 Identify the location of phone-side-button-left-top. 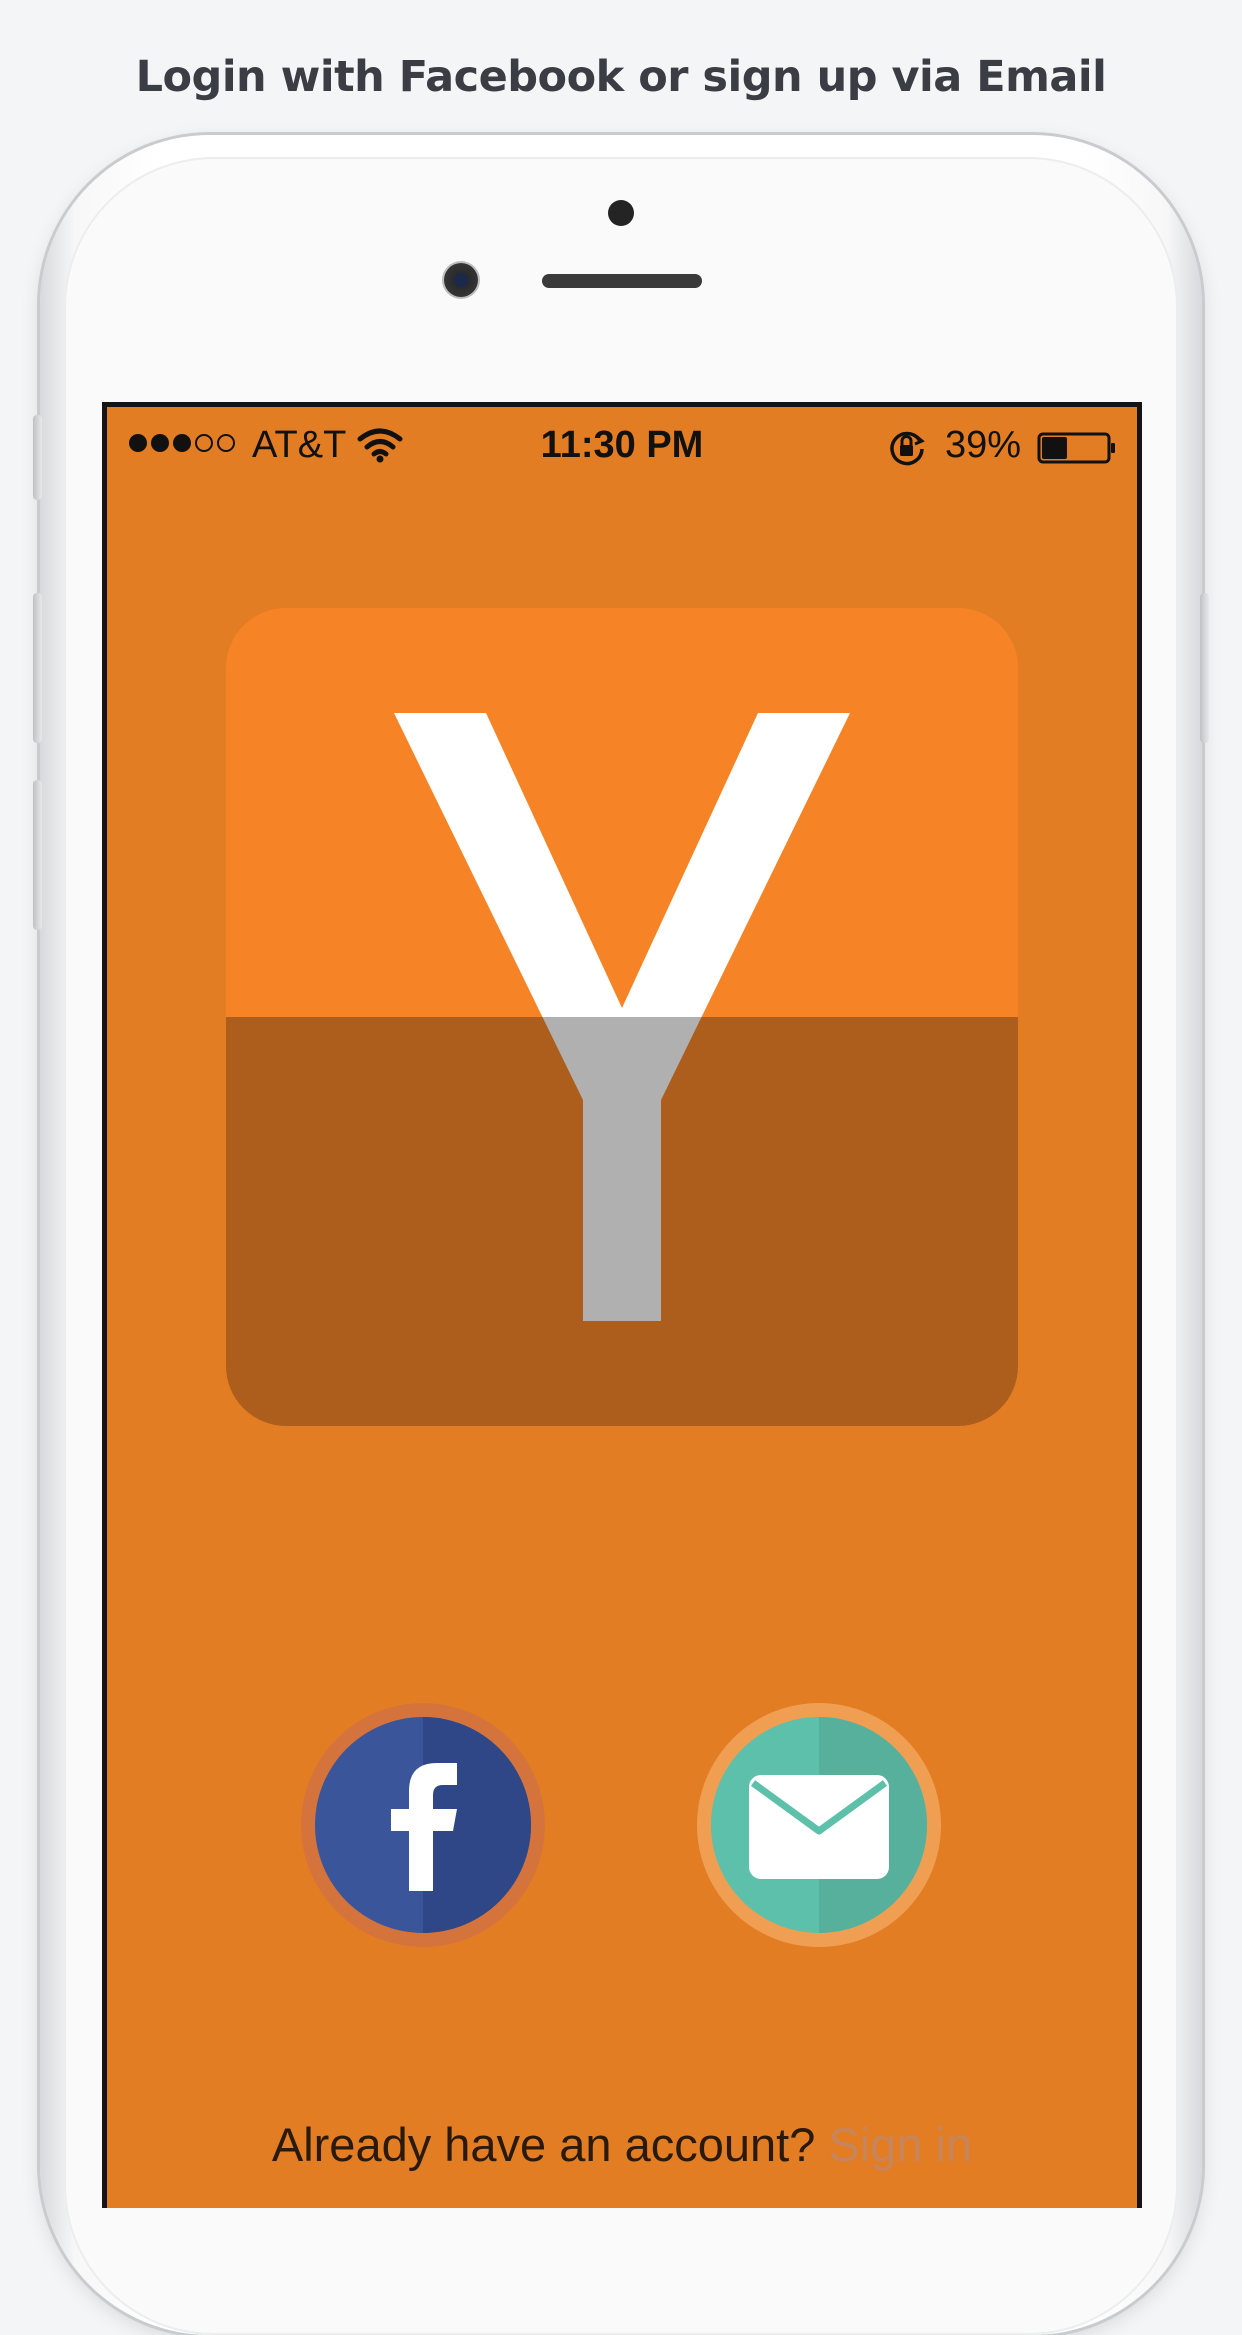
(37, 457).